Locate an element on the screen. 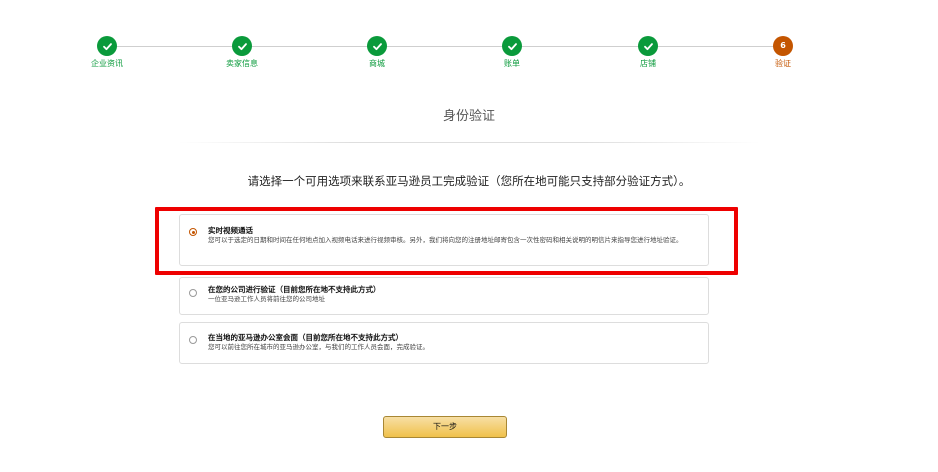 This screenshot has height=472, width=938. step-number: 6 is located at coordinates (783, 45).